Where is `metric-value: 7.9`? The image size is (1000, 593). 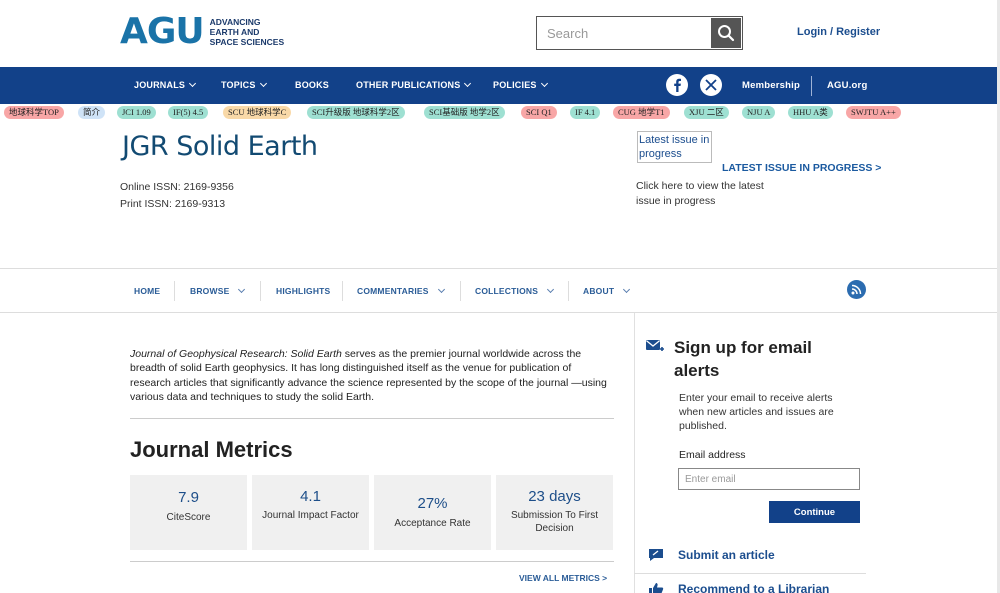 metric-value: 7.9 is located at coordinates (188, 497).